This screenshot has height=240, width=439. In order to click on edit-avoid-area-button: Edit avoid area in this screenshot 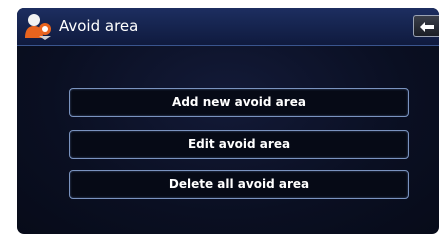, I will do `click(239, 144)`.